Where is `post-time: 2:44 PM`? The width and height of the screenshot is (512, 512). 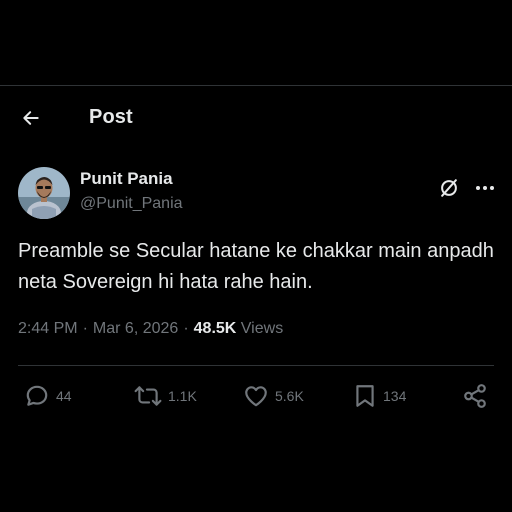
post-time: 2:44 PM is located at coordinates (48, 328).